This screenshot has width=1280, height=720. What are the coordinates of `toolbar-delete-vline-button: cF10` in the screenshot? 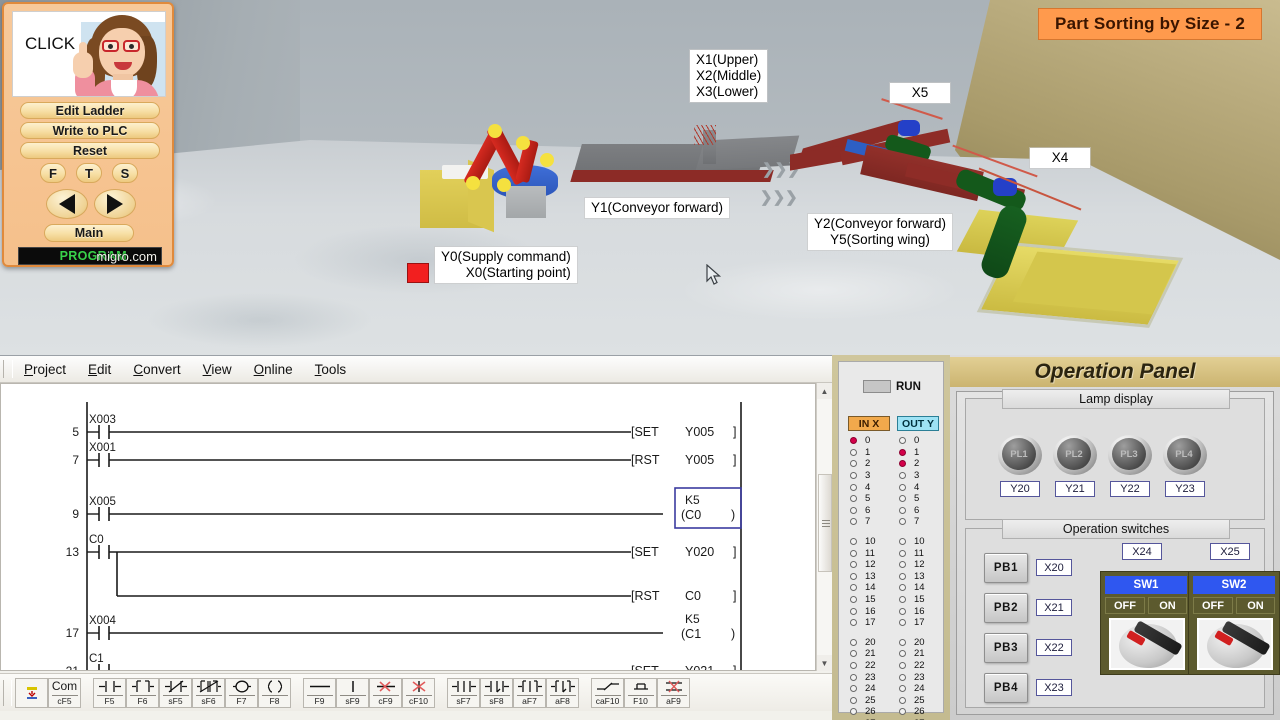 It's located at (418, 692).